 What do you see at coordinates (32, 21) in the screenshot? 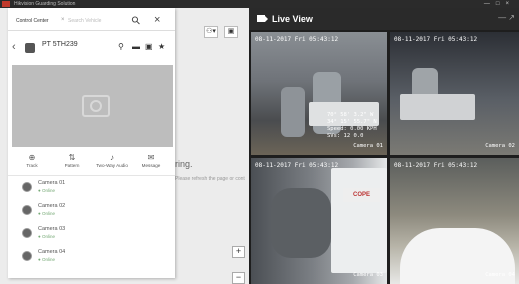
I see `search-scope: Control Center` at bounding box center [32, 21].